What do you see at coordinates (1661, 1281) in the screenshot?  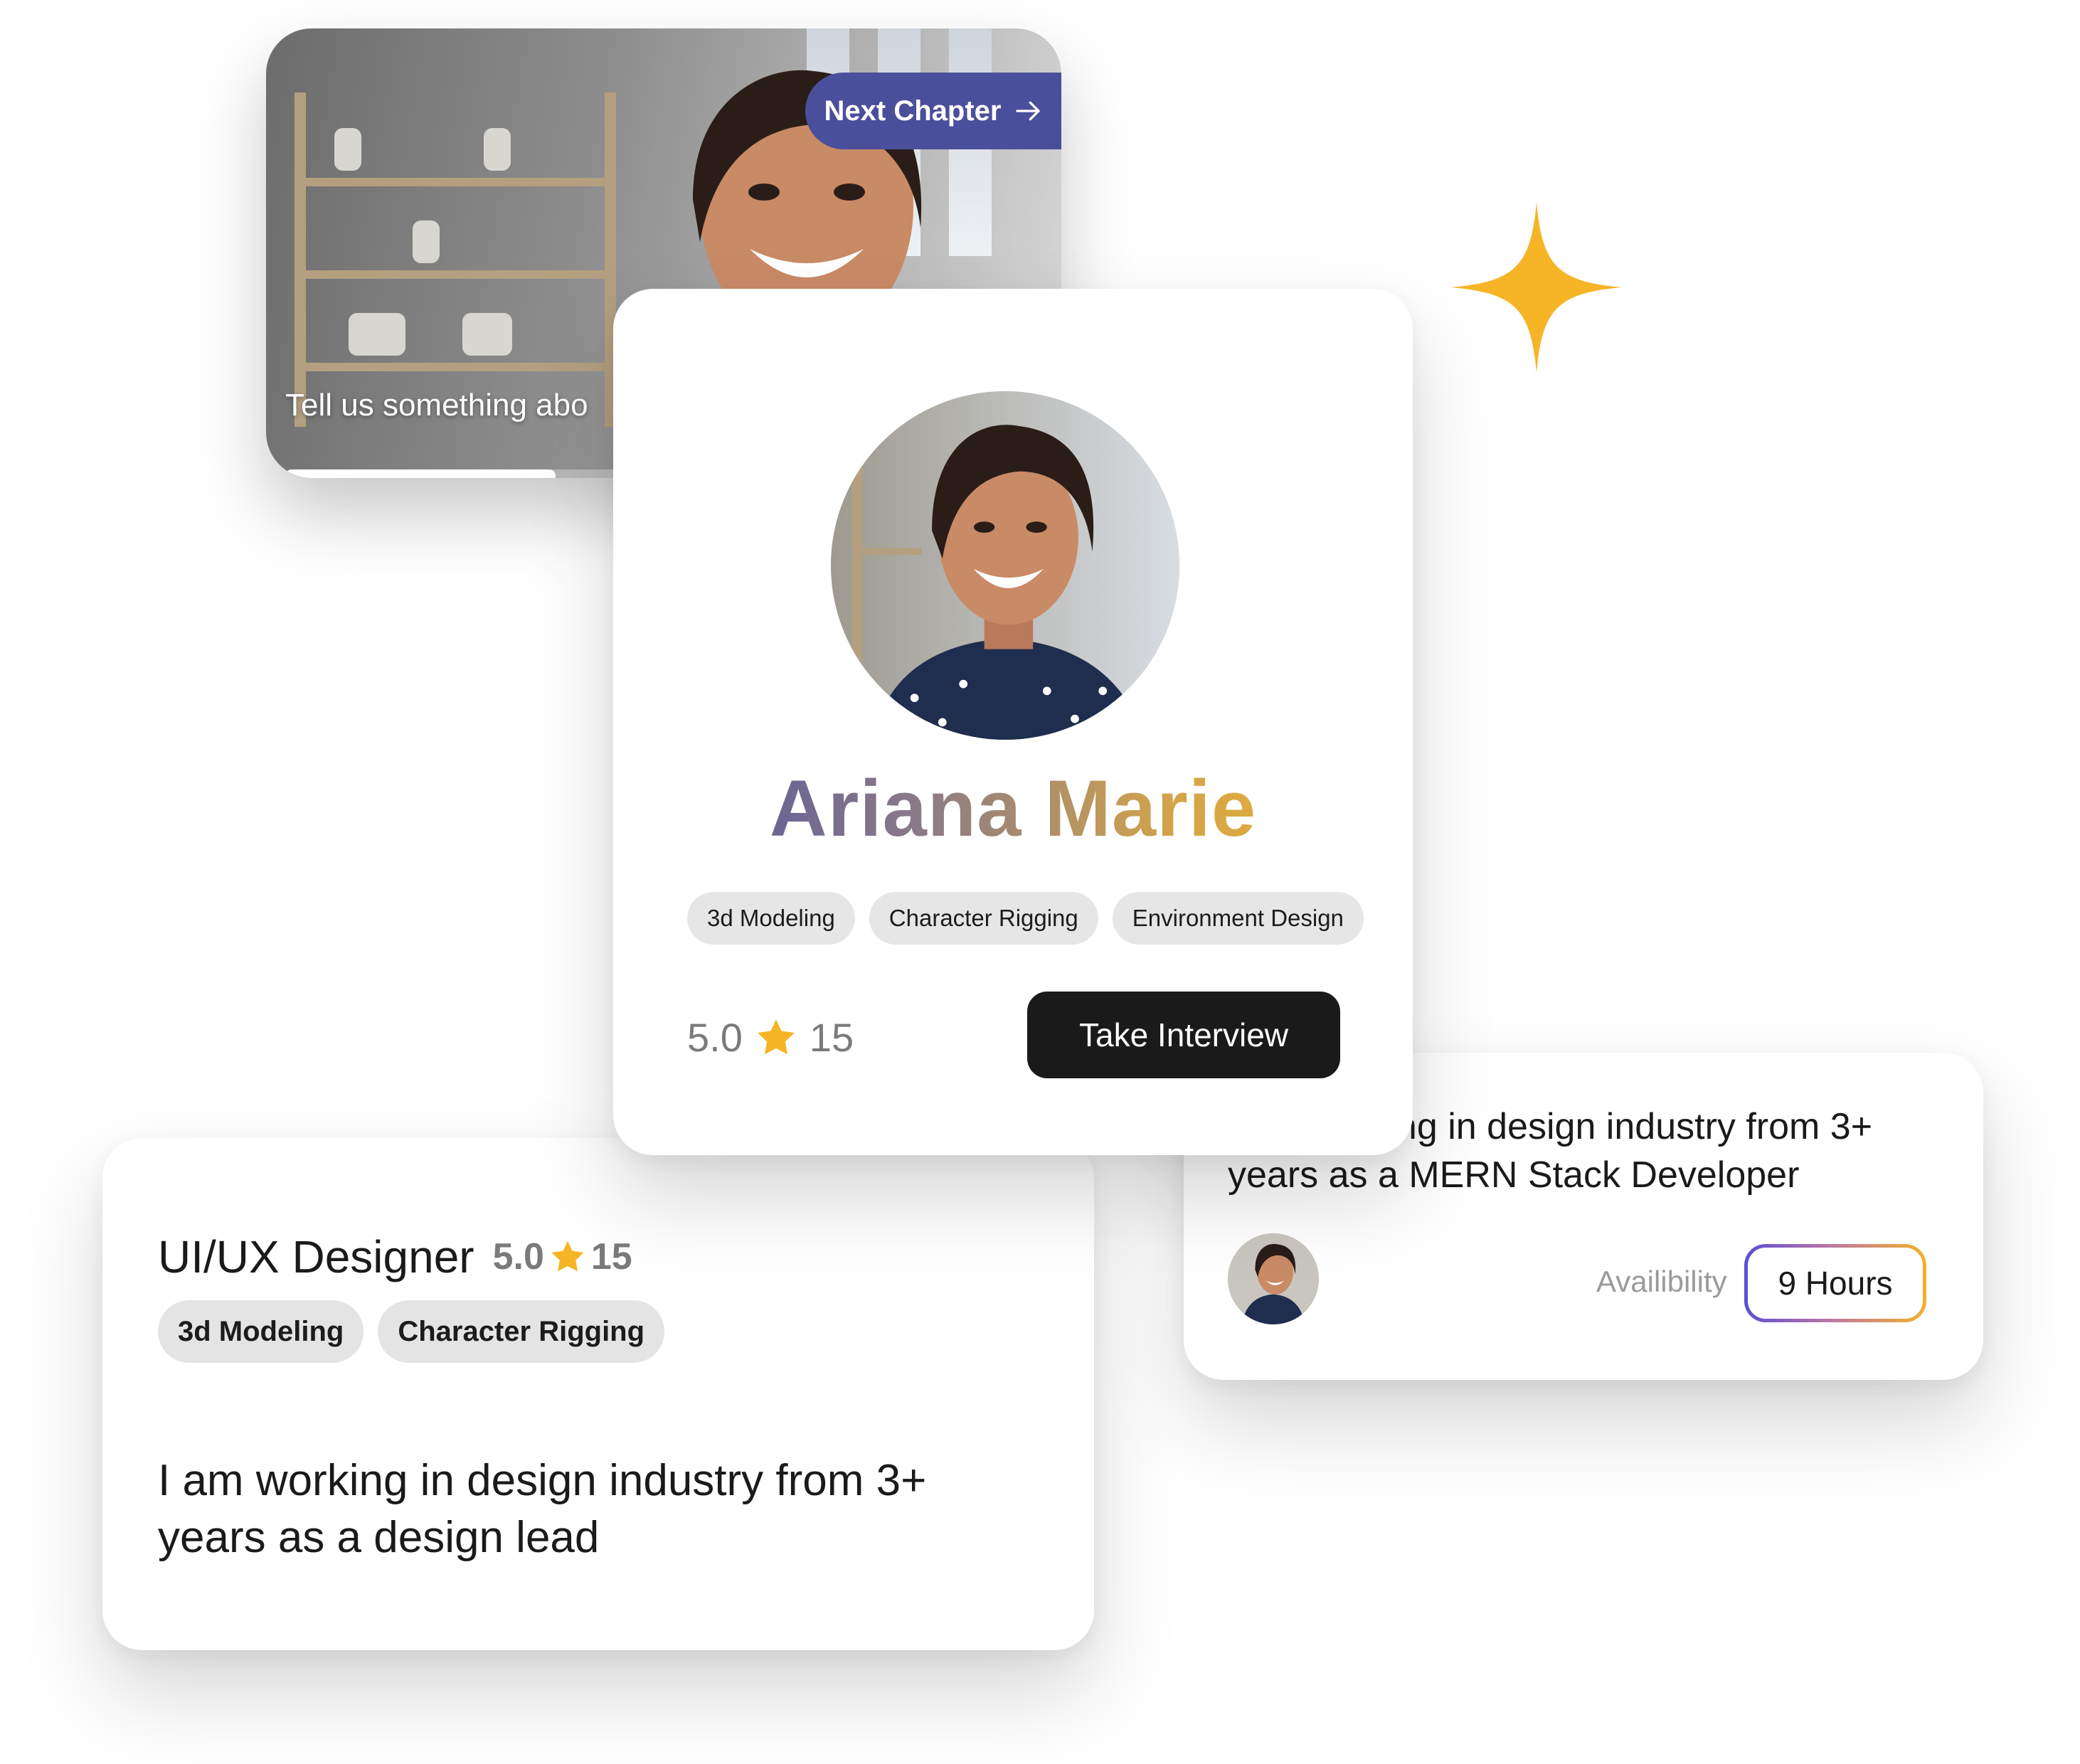 I see `availability-label: Availibility` at bounding box center [1661, 1281].